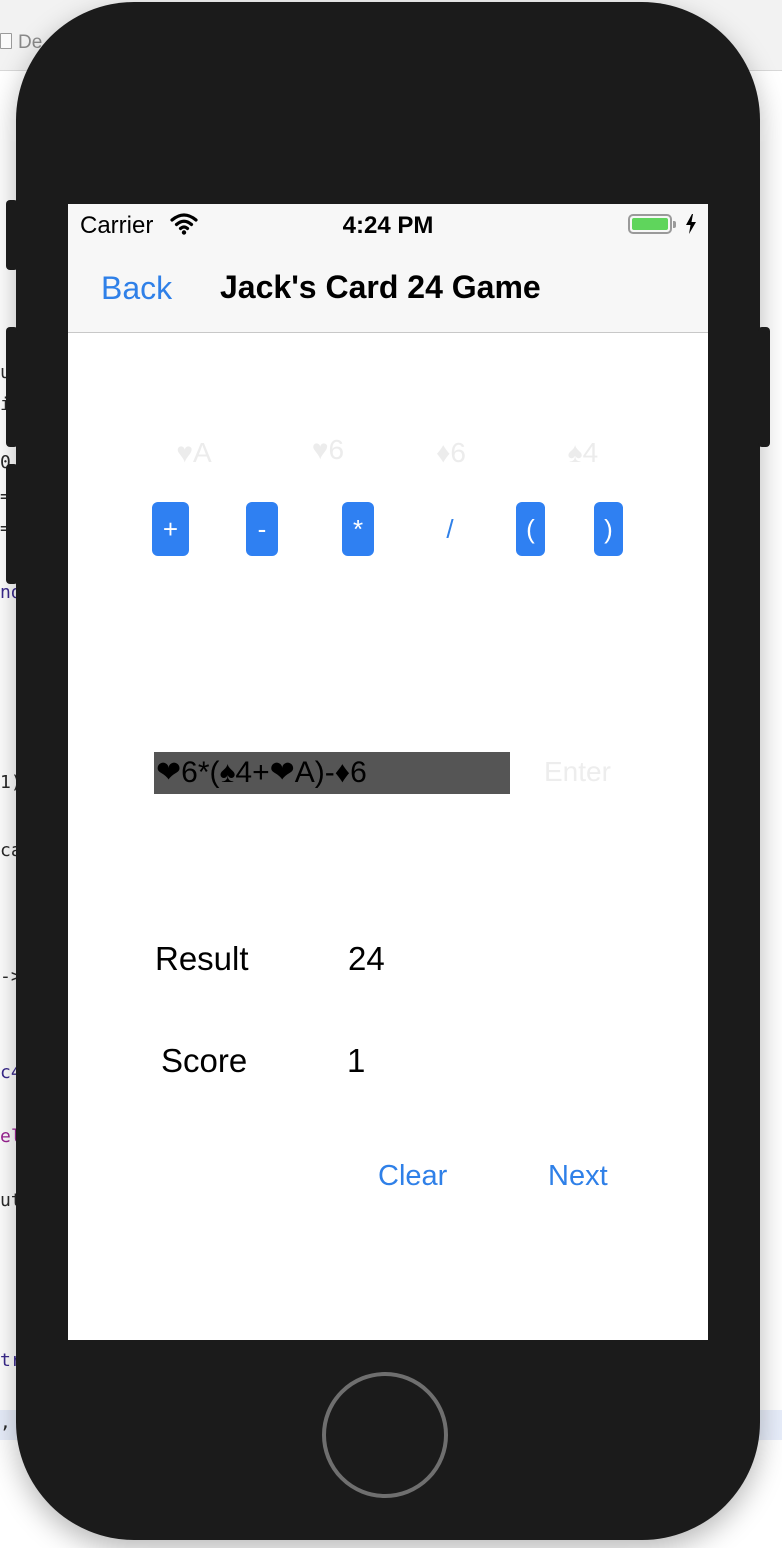  I want to click on editor-tab: De, so click(21, 43).